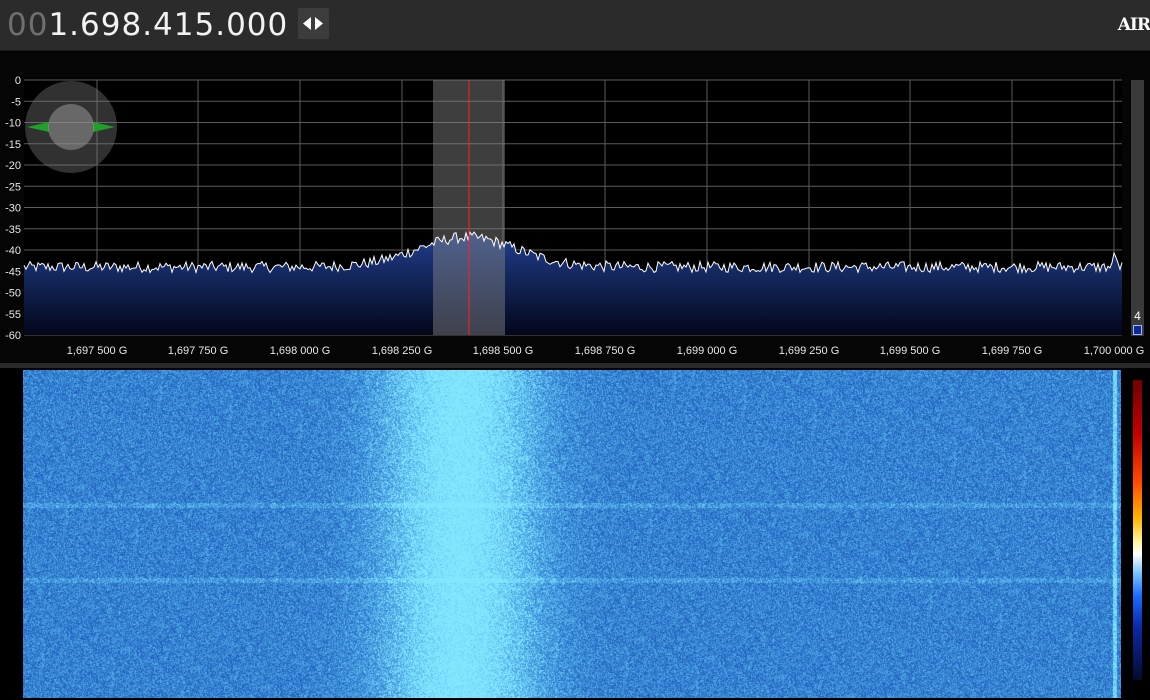 This screenshot has height=700, width=1150. I want to click on x-tick-label: 1,699 250 G, so click(809, 351).